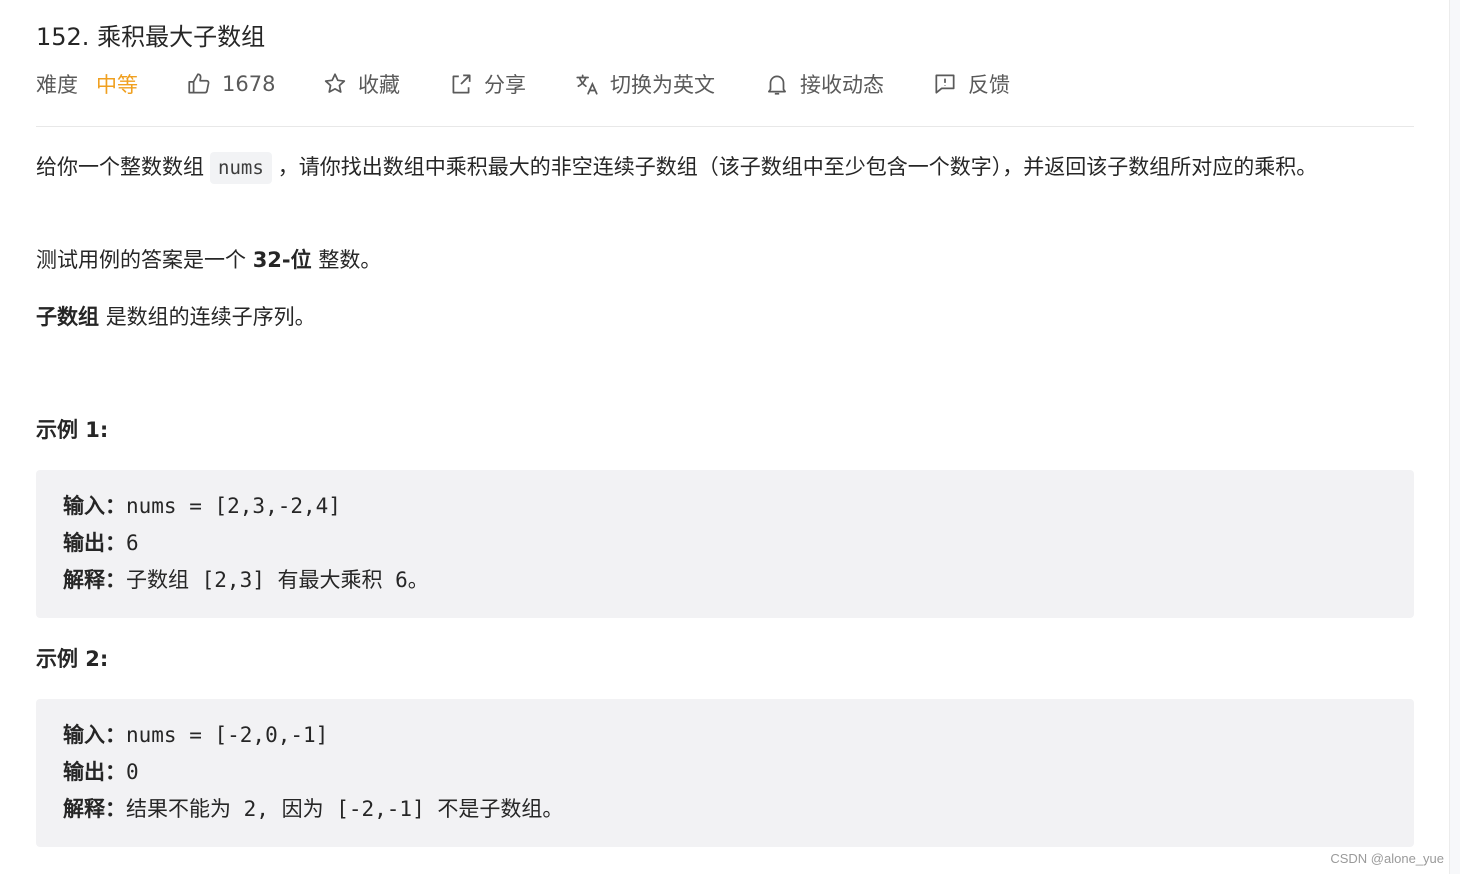 The height and width of the screenshot is (874, 1460). I want to click on example-1-input: 输入：nums = [2,3,-2,4], so click(202, 506).